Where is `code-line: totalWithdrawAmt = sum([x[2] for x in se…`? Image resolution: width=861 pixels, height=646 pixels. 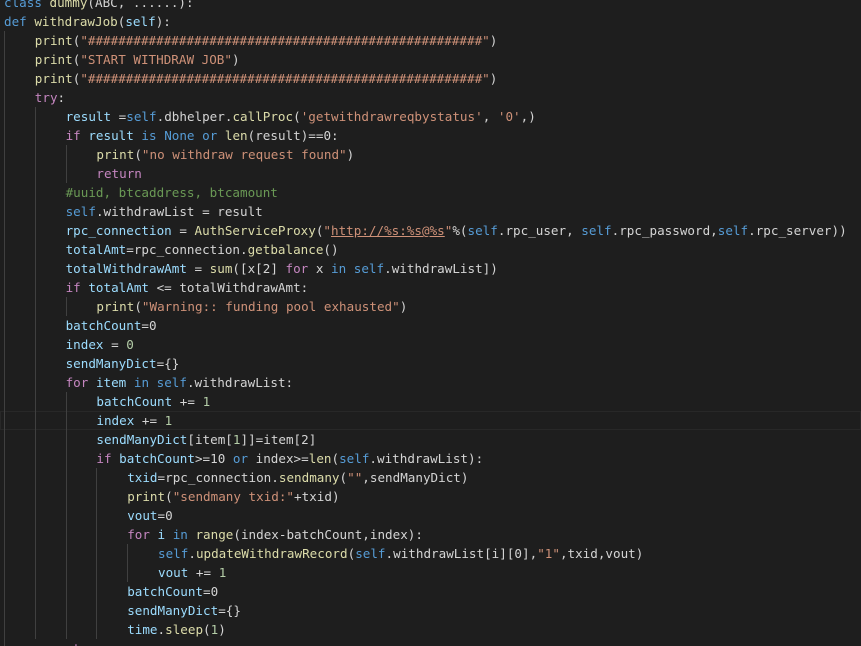
code-line: totalWithdrawAmt = sum([x[2] for x in se… is located at coordinates (430, 268).